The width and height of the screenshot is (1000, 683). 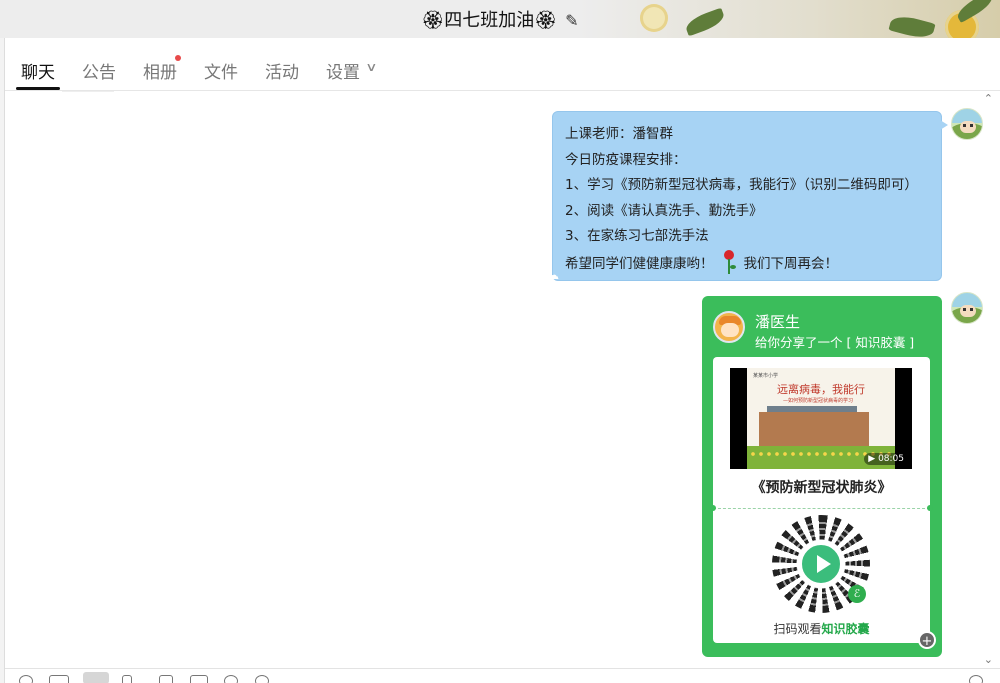 What do you see at coordinates (944, 125) in the screenshot?
I see `bubble-tail` at bounding box center [944, 125].